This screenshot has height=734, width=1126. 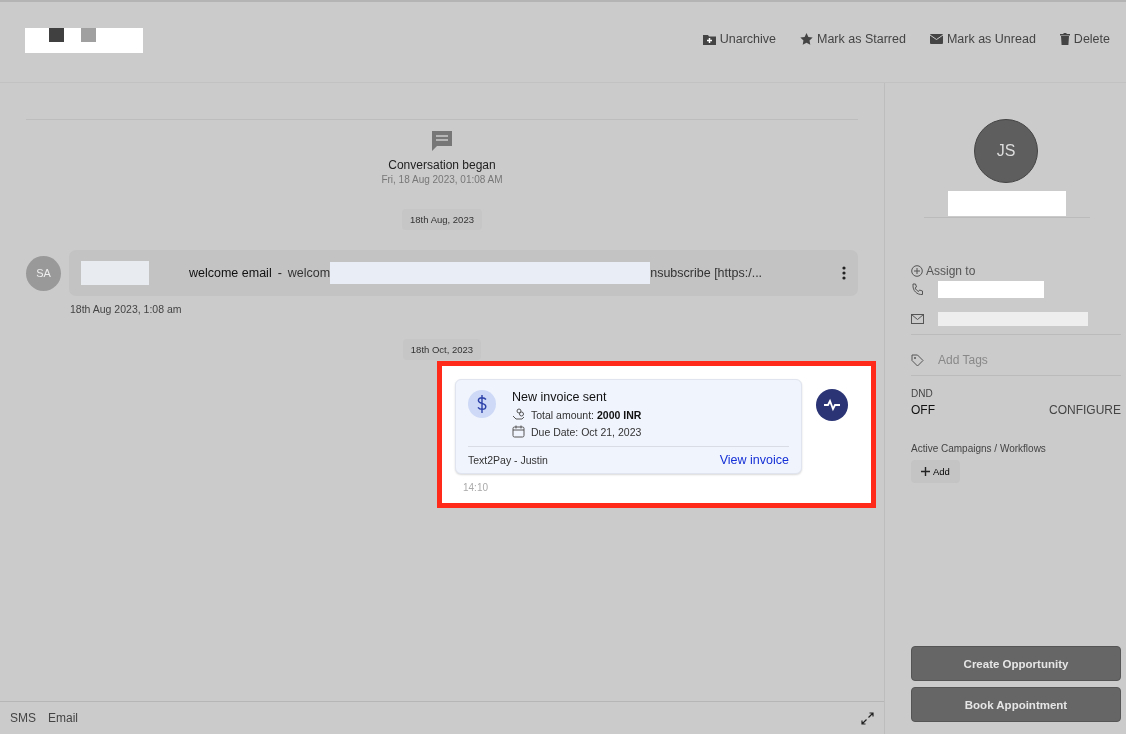 What do you see at coordinates (841, 39) in the screenshot?
I see `toolbar-button: Mark as Starred` at bounding box center [841, 39].